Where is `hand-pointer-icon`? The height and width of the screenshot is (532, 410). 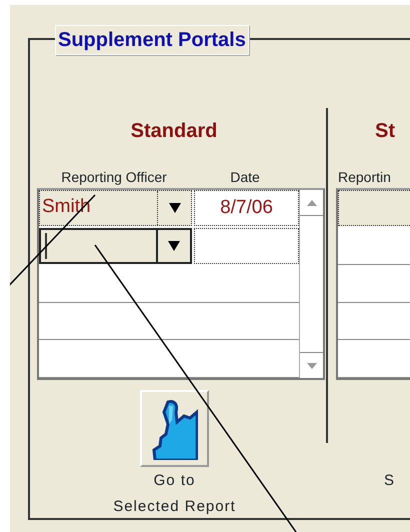 hand-pointer-icon is located at coordinates (175, 429).